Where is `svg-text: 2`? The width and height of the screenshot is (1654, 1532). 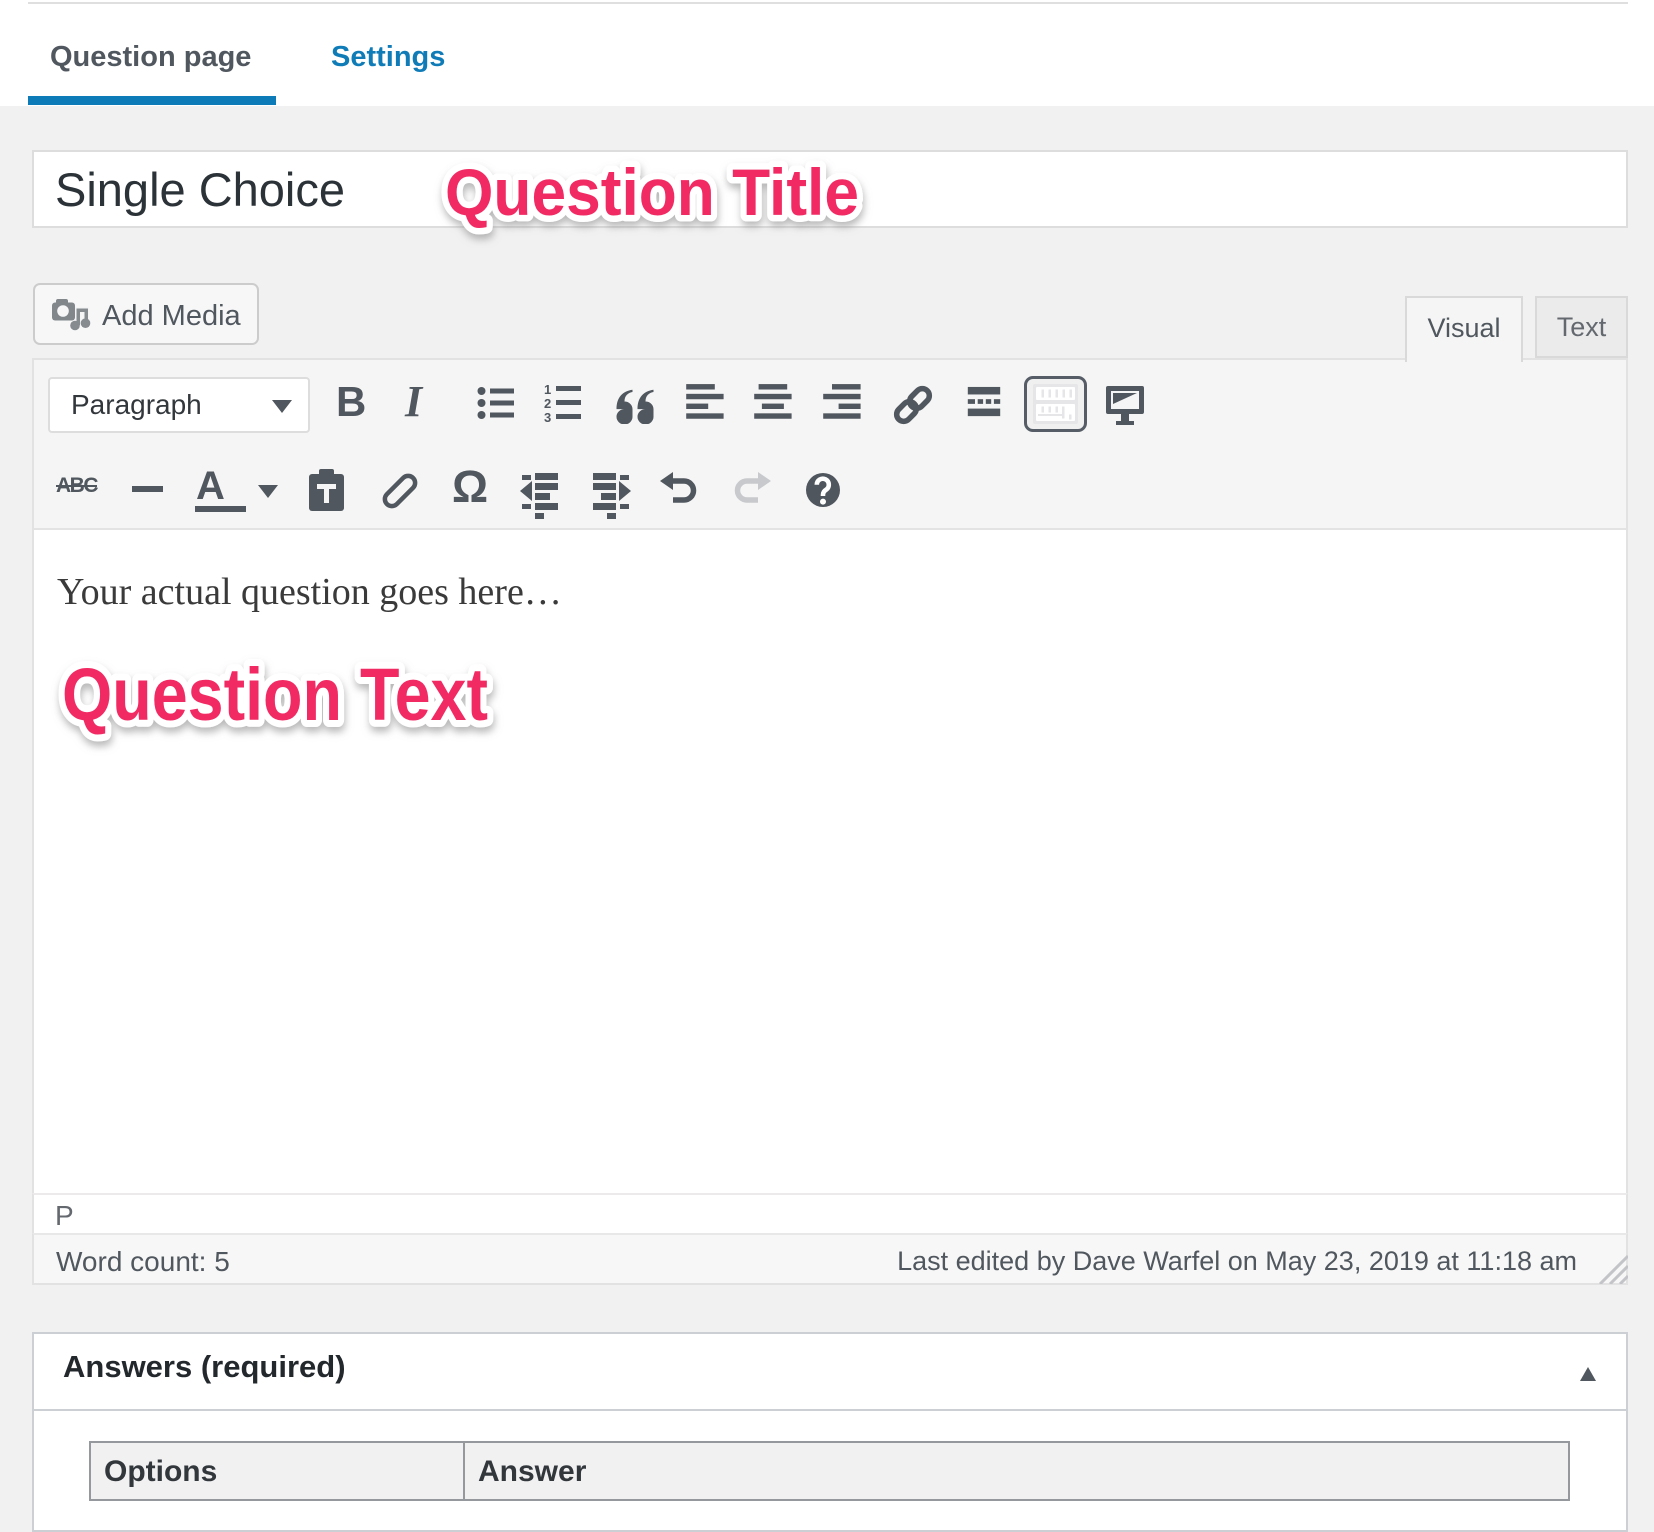 svg-text: 2 is located at coordinates (547, 403).